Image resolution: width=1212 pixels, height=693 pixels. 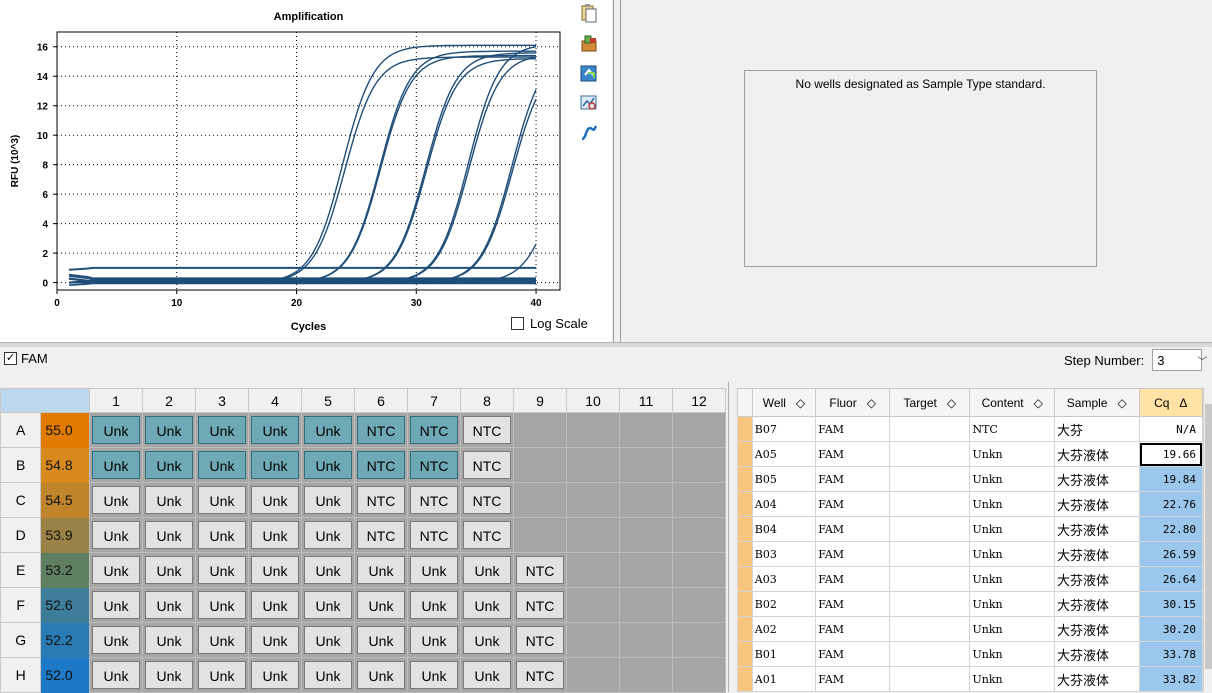 What do you see at coordinates (1183, 403) in the screenshot?
I see `sort-ascending-icon: Δ` at bounding box center [1183, 403].